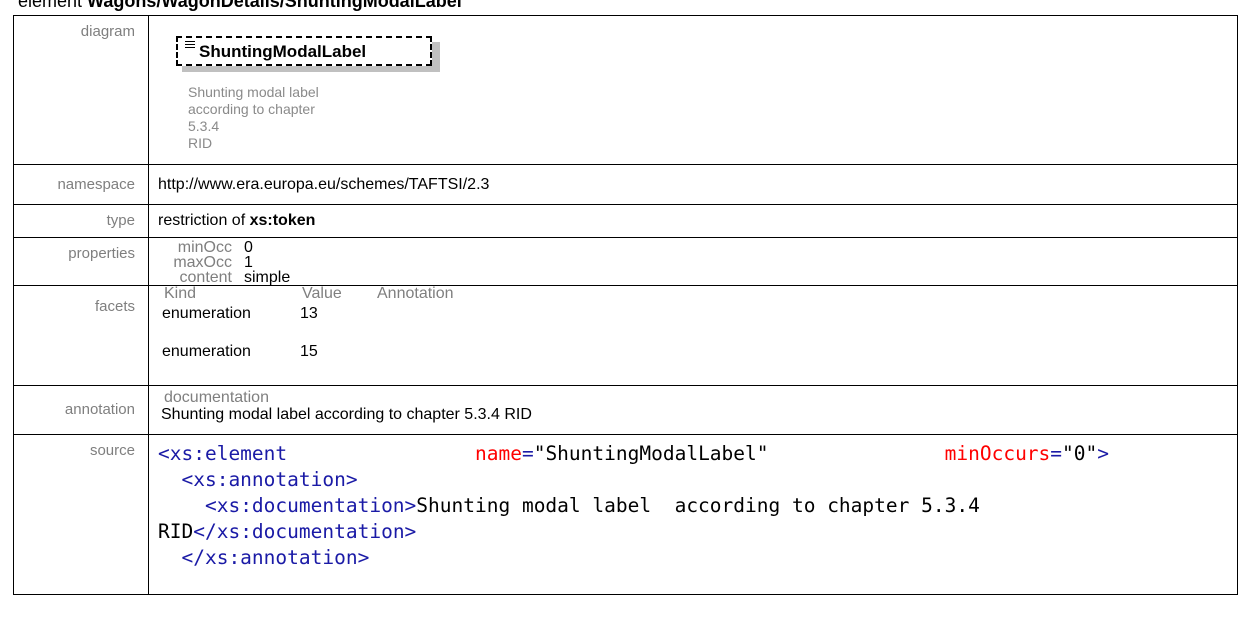 The height and width of the screenshot is (643, 1242). I want to click on type-cell: restriction of xs:token, so click(693, 221).